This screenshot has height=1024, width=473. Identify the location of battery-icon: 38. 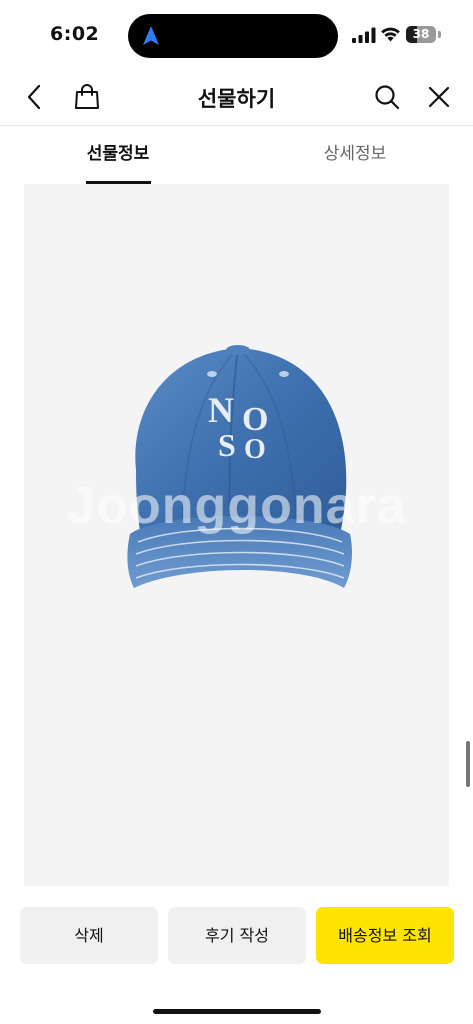
(423, 34).